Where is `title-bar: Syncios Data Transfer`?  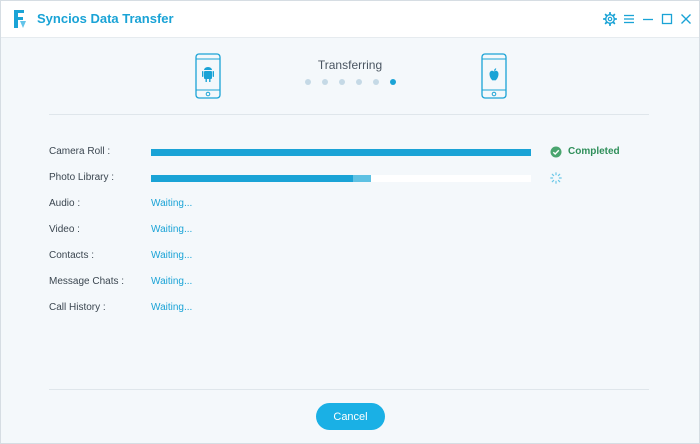 title-bar: Syncios Data Transfer is located at coordinates (350, 19).